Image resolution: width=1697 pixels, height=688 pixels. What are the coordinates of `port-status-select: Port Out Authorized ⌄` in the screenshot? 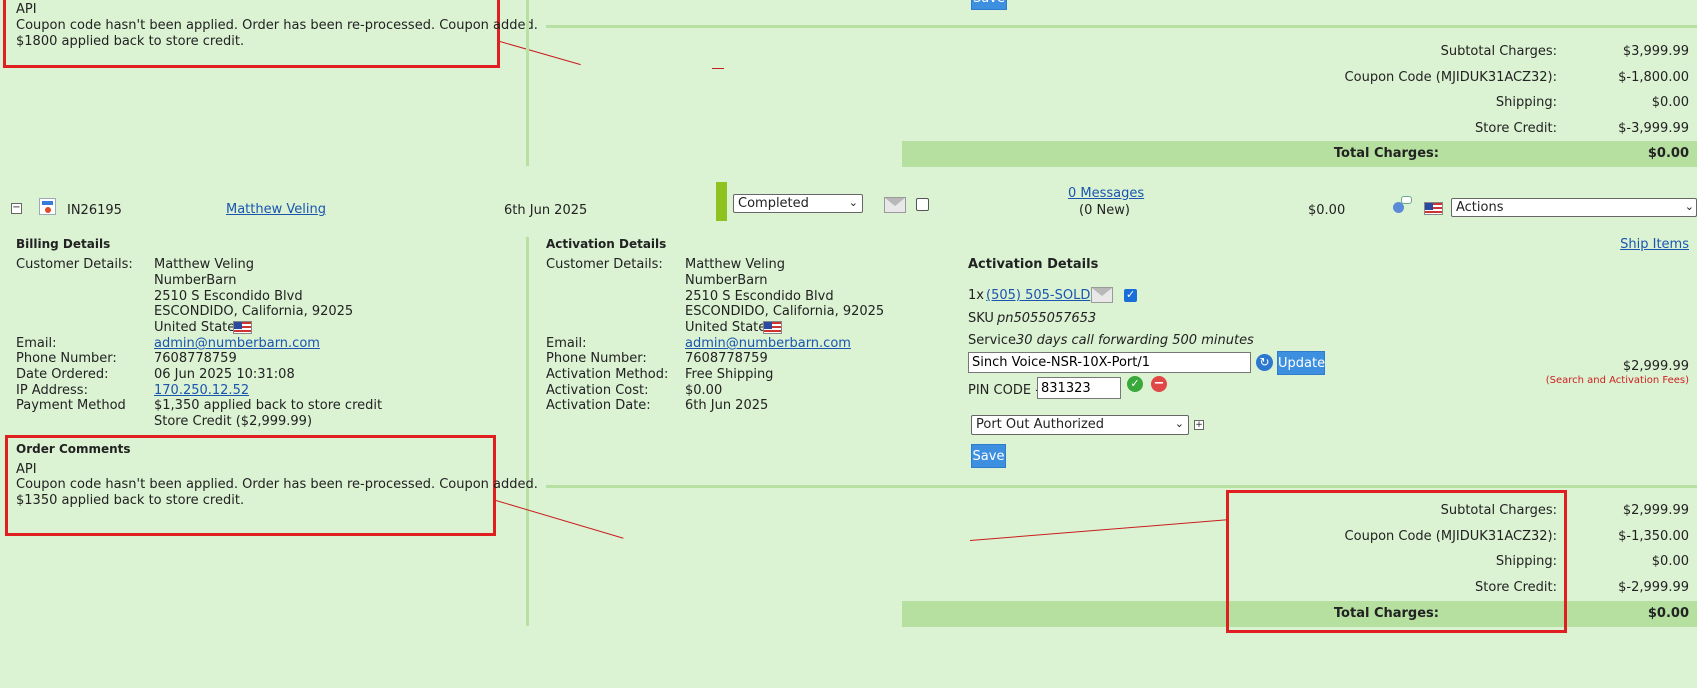 It's located at (1080, 425).